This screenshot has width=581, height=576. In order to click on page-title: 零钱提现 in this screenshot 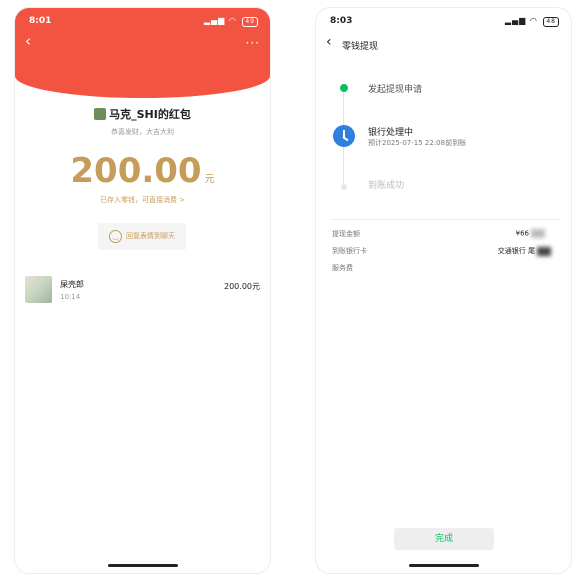, I will do `click(360, 47)`.